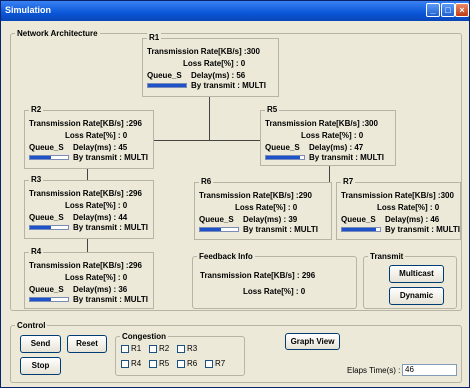 This screenshot has width=470, height=388. I want to click on router-r1-queue-fill, so click(167, 85).